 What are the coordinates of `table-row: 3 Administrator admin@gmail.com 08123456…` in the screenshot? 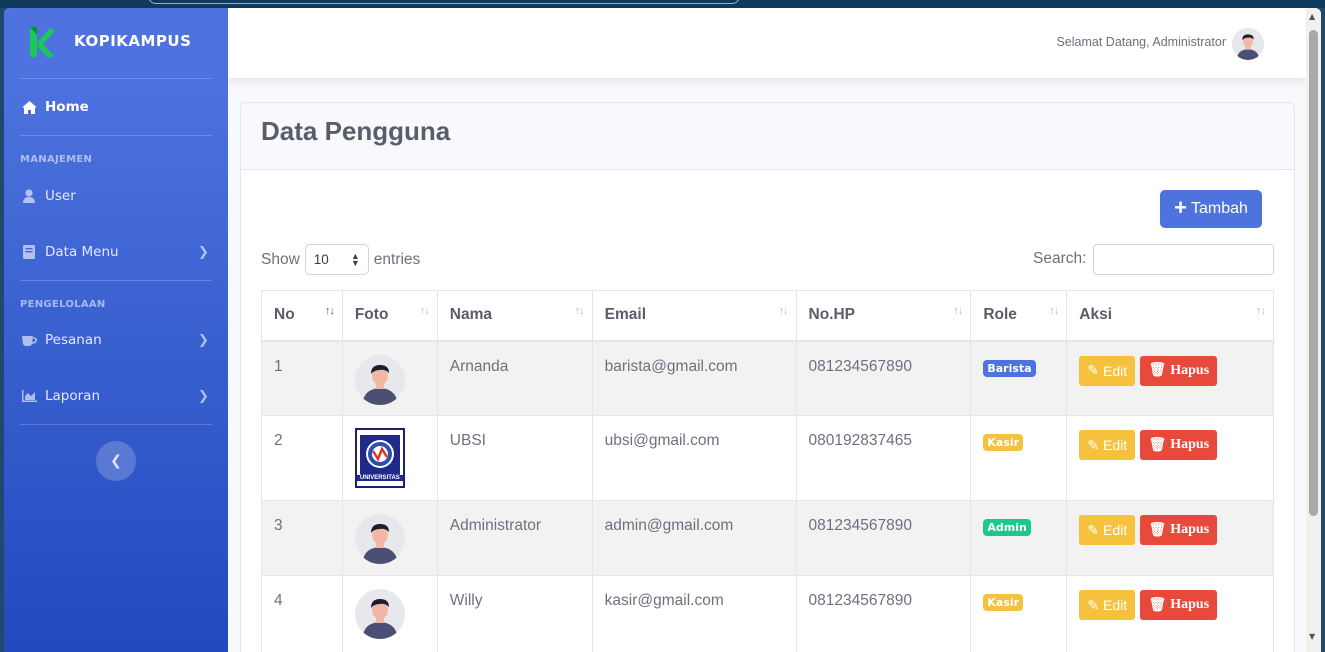 It's located at (767, 538).